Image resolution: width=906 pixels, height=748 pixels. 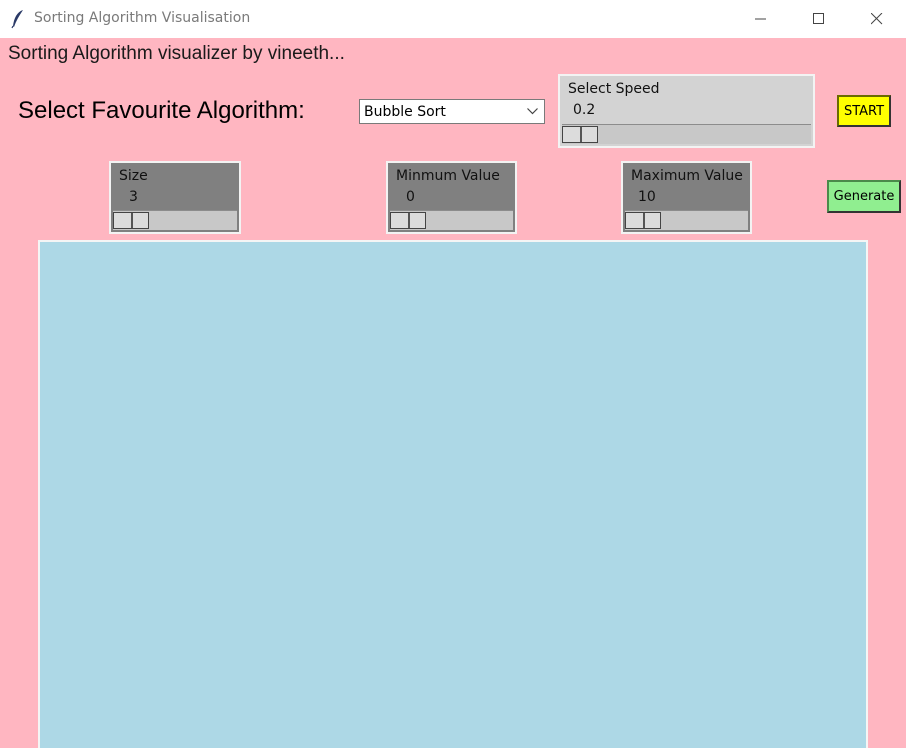 What do you see at coordinates (408, 220) in the screenshot?
I see `min-value-slider-thumb` at bounding box center [408, 220].